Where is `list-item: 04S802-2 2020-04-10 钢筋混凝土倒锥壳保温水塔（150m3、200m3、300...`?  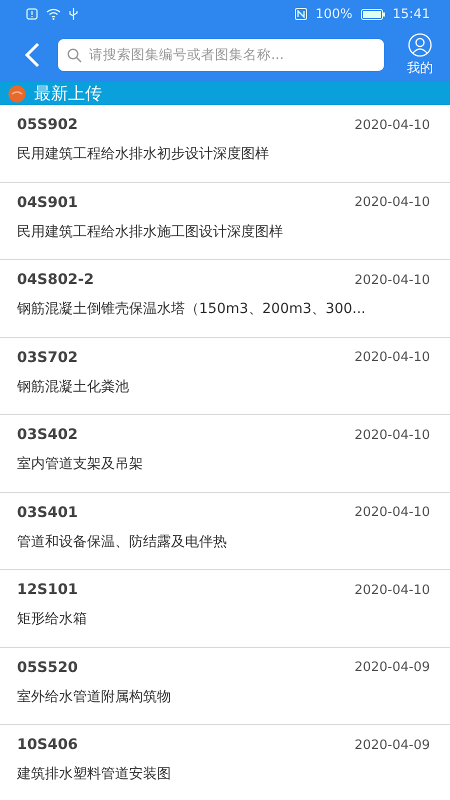 list-item: 04S802-2 2020-04-10 钢筋混凝土倒锥壳保温水塔（150m3、200m3、300... is located at coordinates (225, 299).